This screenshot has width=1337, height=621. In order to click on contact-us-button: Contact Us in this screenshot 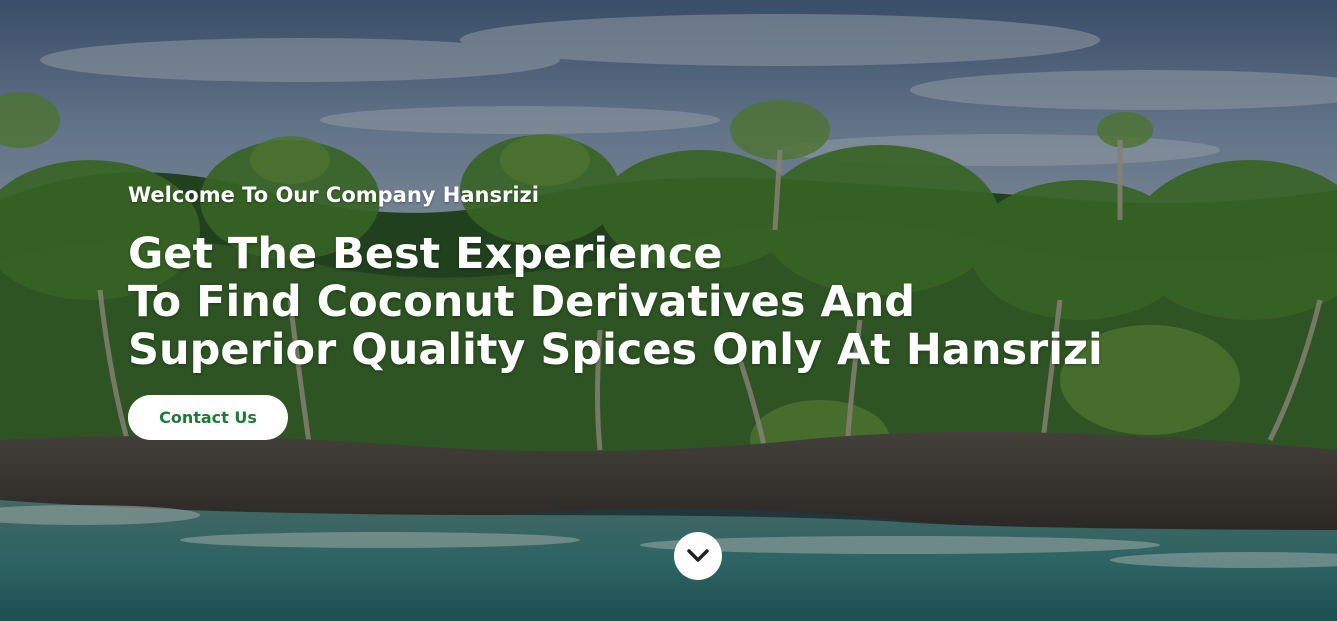, I will do `click(208, 417)`.